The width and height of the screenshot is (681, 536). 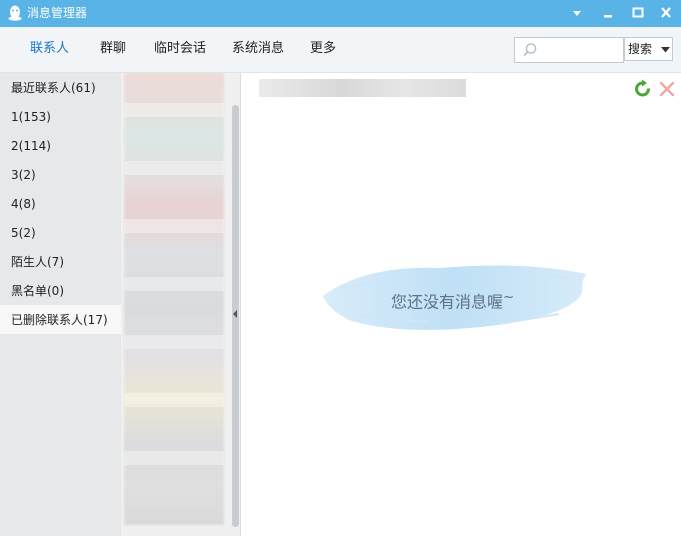 What do you see at coordinates (37, 291) in the screenshot?
I see `group-label: 黑名单(0)` at bounding box center [37, 291].